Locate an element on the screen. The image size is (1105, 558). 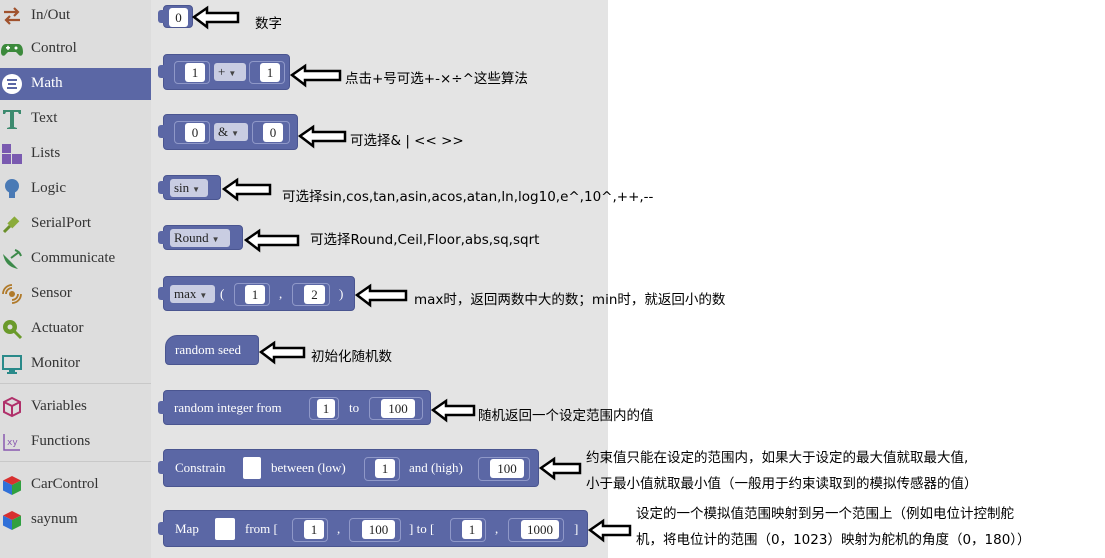
annotation-random-integer: 随机返回一个设定范围内的值 is located at coordinates (566, 416).